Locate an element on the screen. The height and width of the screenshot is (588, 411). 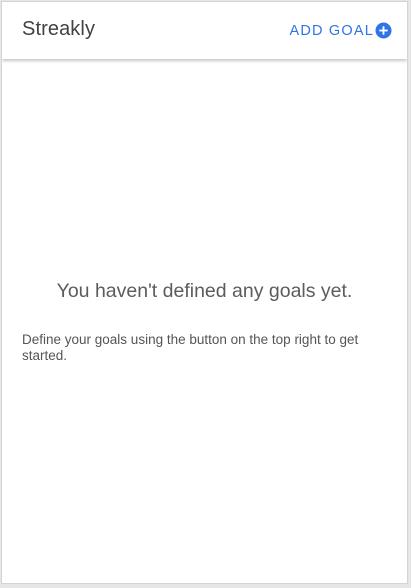
app-bar: Streakly ADD GOAL is located at coordinates (204, 30).